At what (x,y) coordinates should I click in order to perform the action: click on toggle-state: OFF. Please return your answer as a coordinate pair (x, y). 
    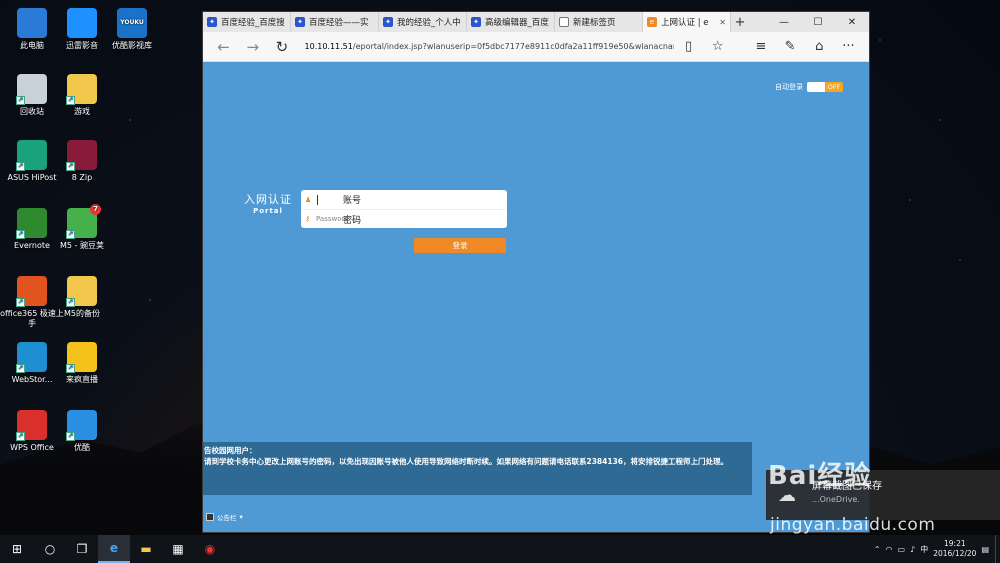
    Looking at the image, I should click on (834, 87).